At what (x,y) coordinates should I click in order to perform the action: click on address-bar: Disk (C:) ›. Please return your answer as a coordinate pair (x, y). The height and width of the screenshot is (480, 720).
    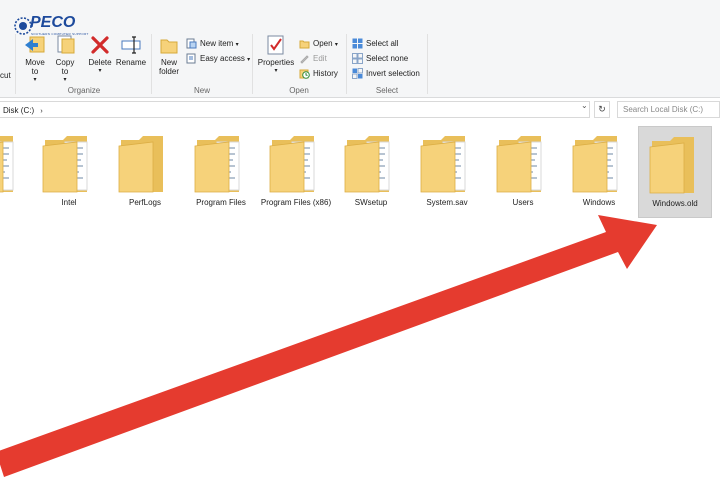
    Looking at the image, I should click on (295, 109).